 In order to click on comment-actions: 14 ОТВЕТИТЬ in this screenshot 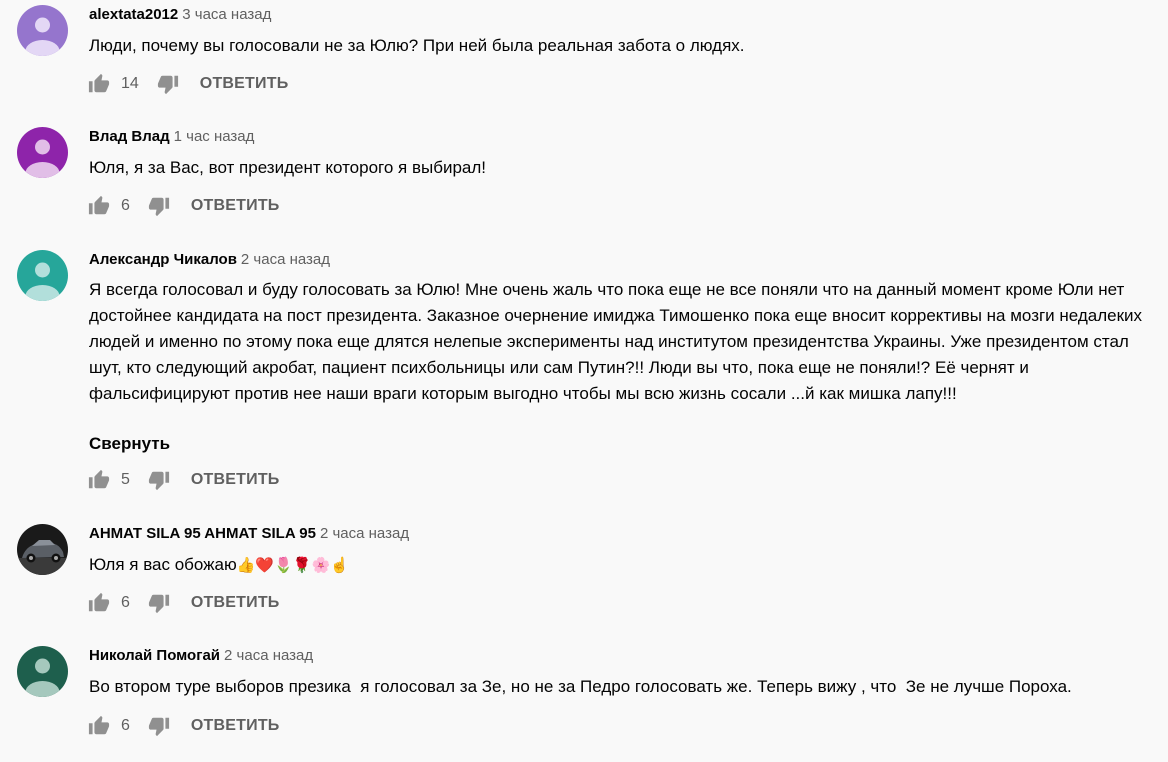, I will do `click(187, 84)`.